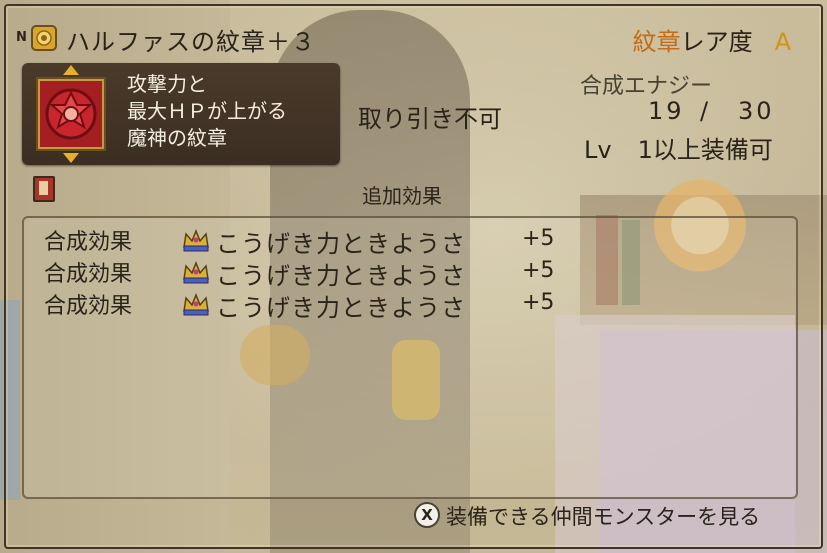 The width and height of the screenshot is (827, 553). What do you see at coordinates (167, 84) in the screenshot?
I see `description-line: 攻撃力と` at bounding box center [167, 84].